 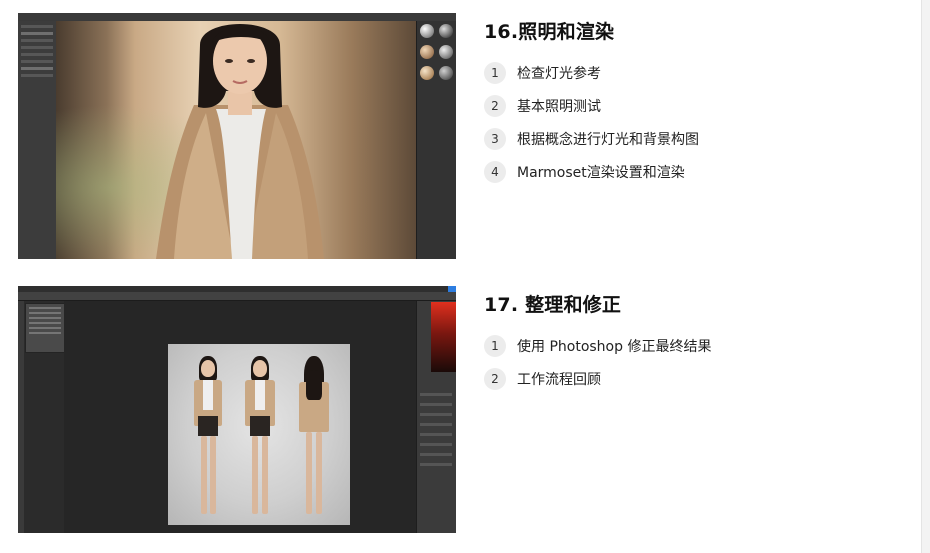 I want to click on photoshop-color-picker, so click(x=443, y=337).